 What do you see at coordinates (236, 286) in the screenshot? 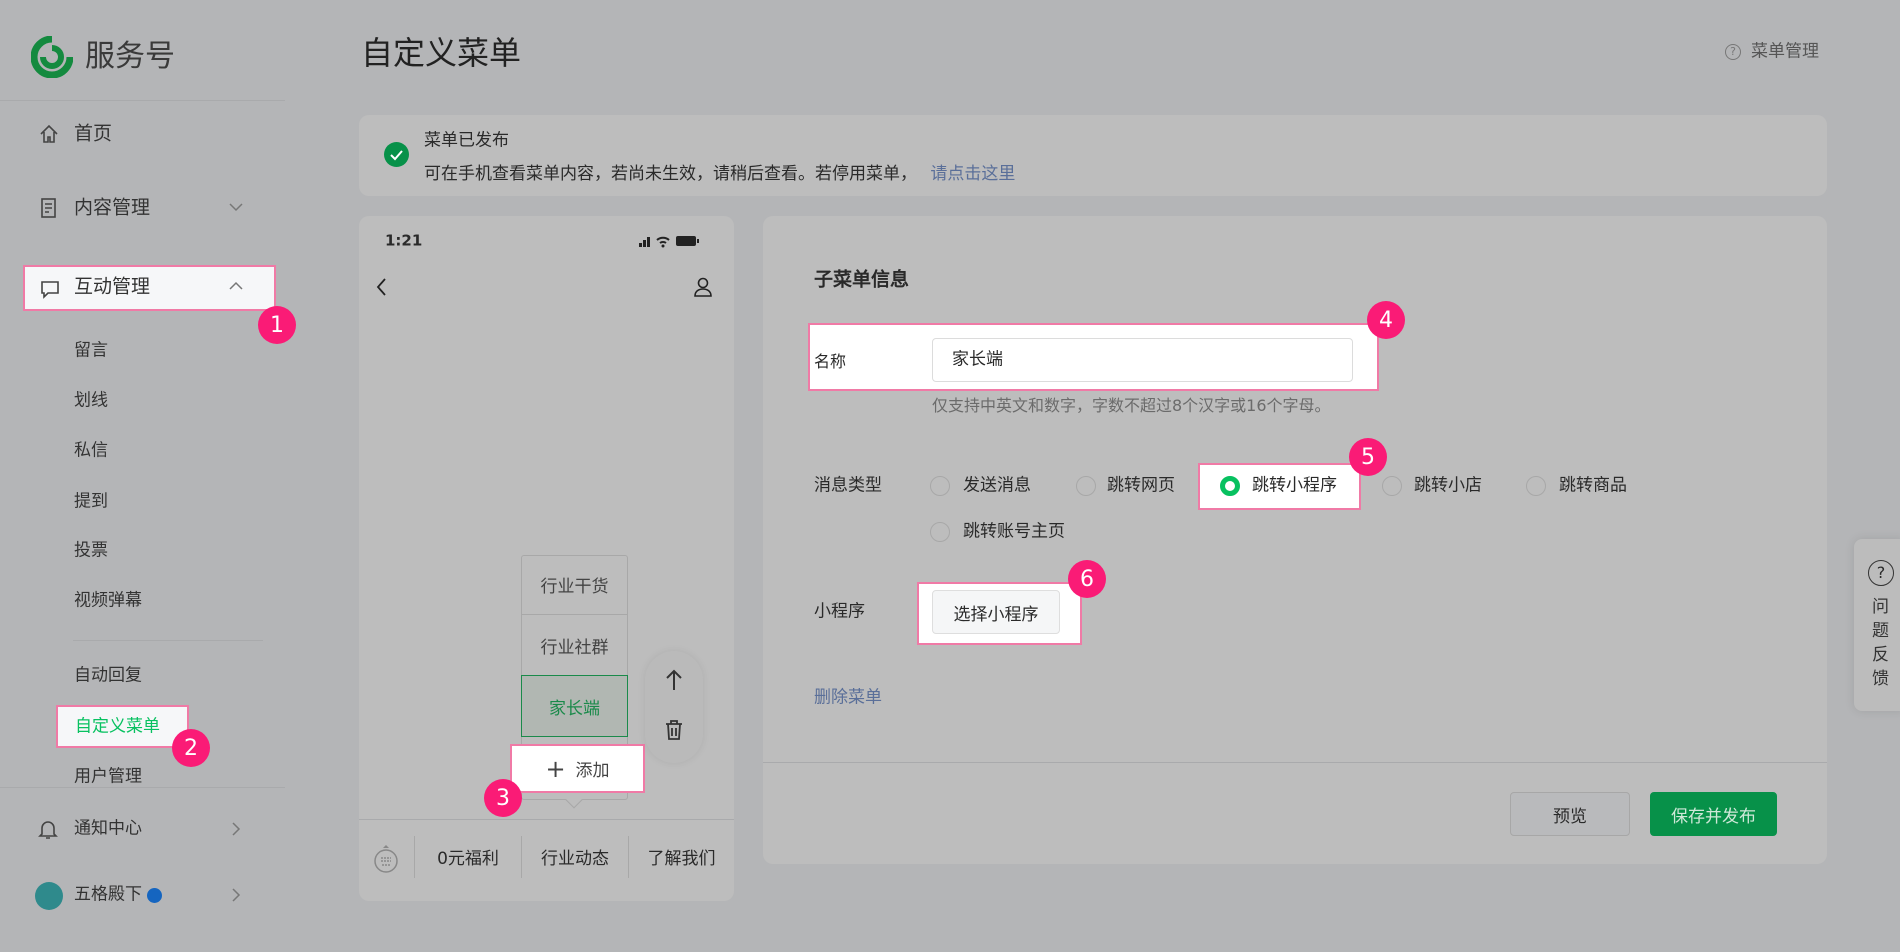
I see `chevron-up-icon` at bounding box center [236, 286].